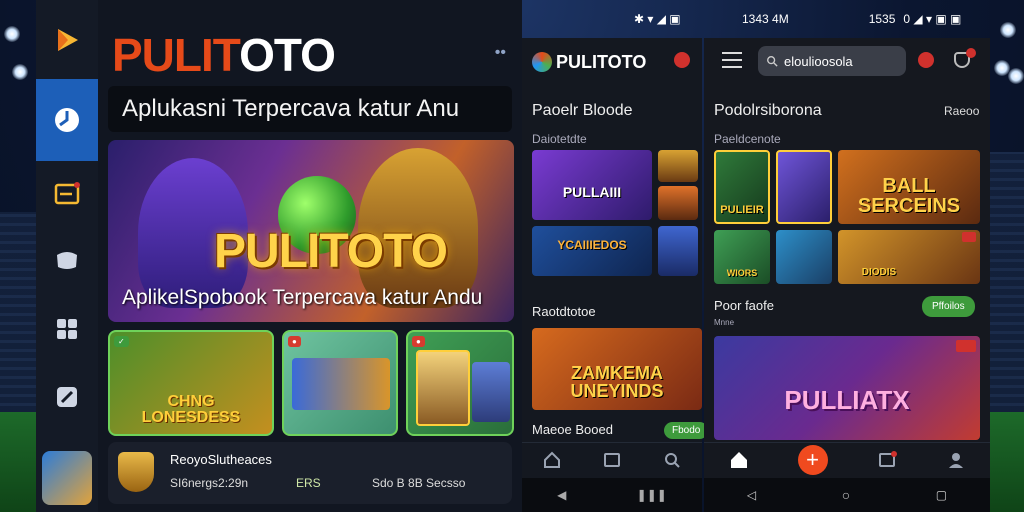 This screenshot has width=1024, height=512. I want to click on sidebar-item-chat, so click(67, 261).